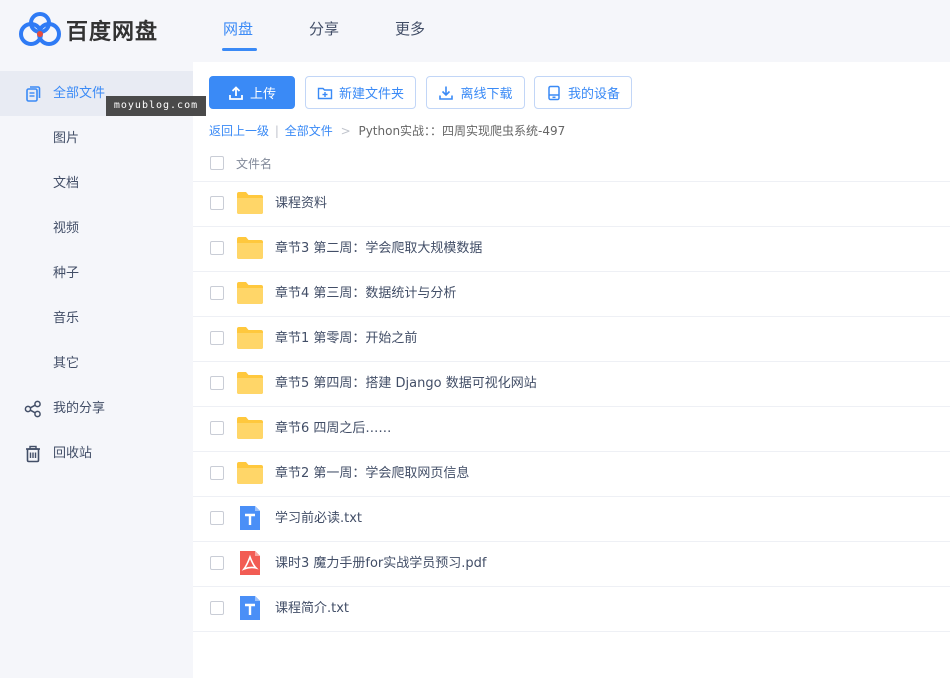  Describe the element at coordinates (309, 131) in the screenshot. I see `breadcrumb-root-link: 全部文件` at that location.